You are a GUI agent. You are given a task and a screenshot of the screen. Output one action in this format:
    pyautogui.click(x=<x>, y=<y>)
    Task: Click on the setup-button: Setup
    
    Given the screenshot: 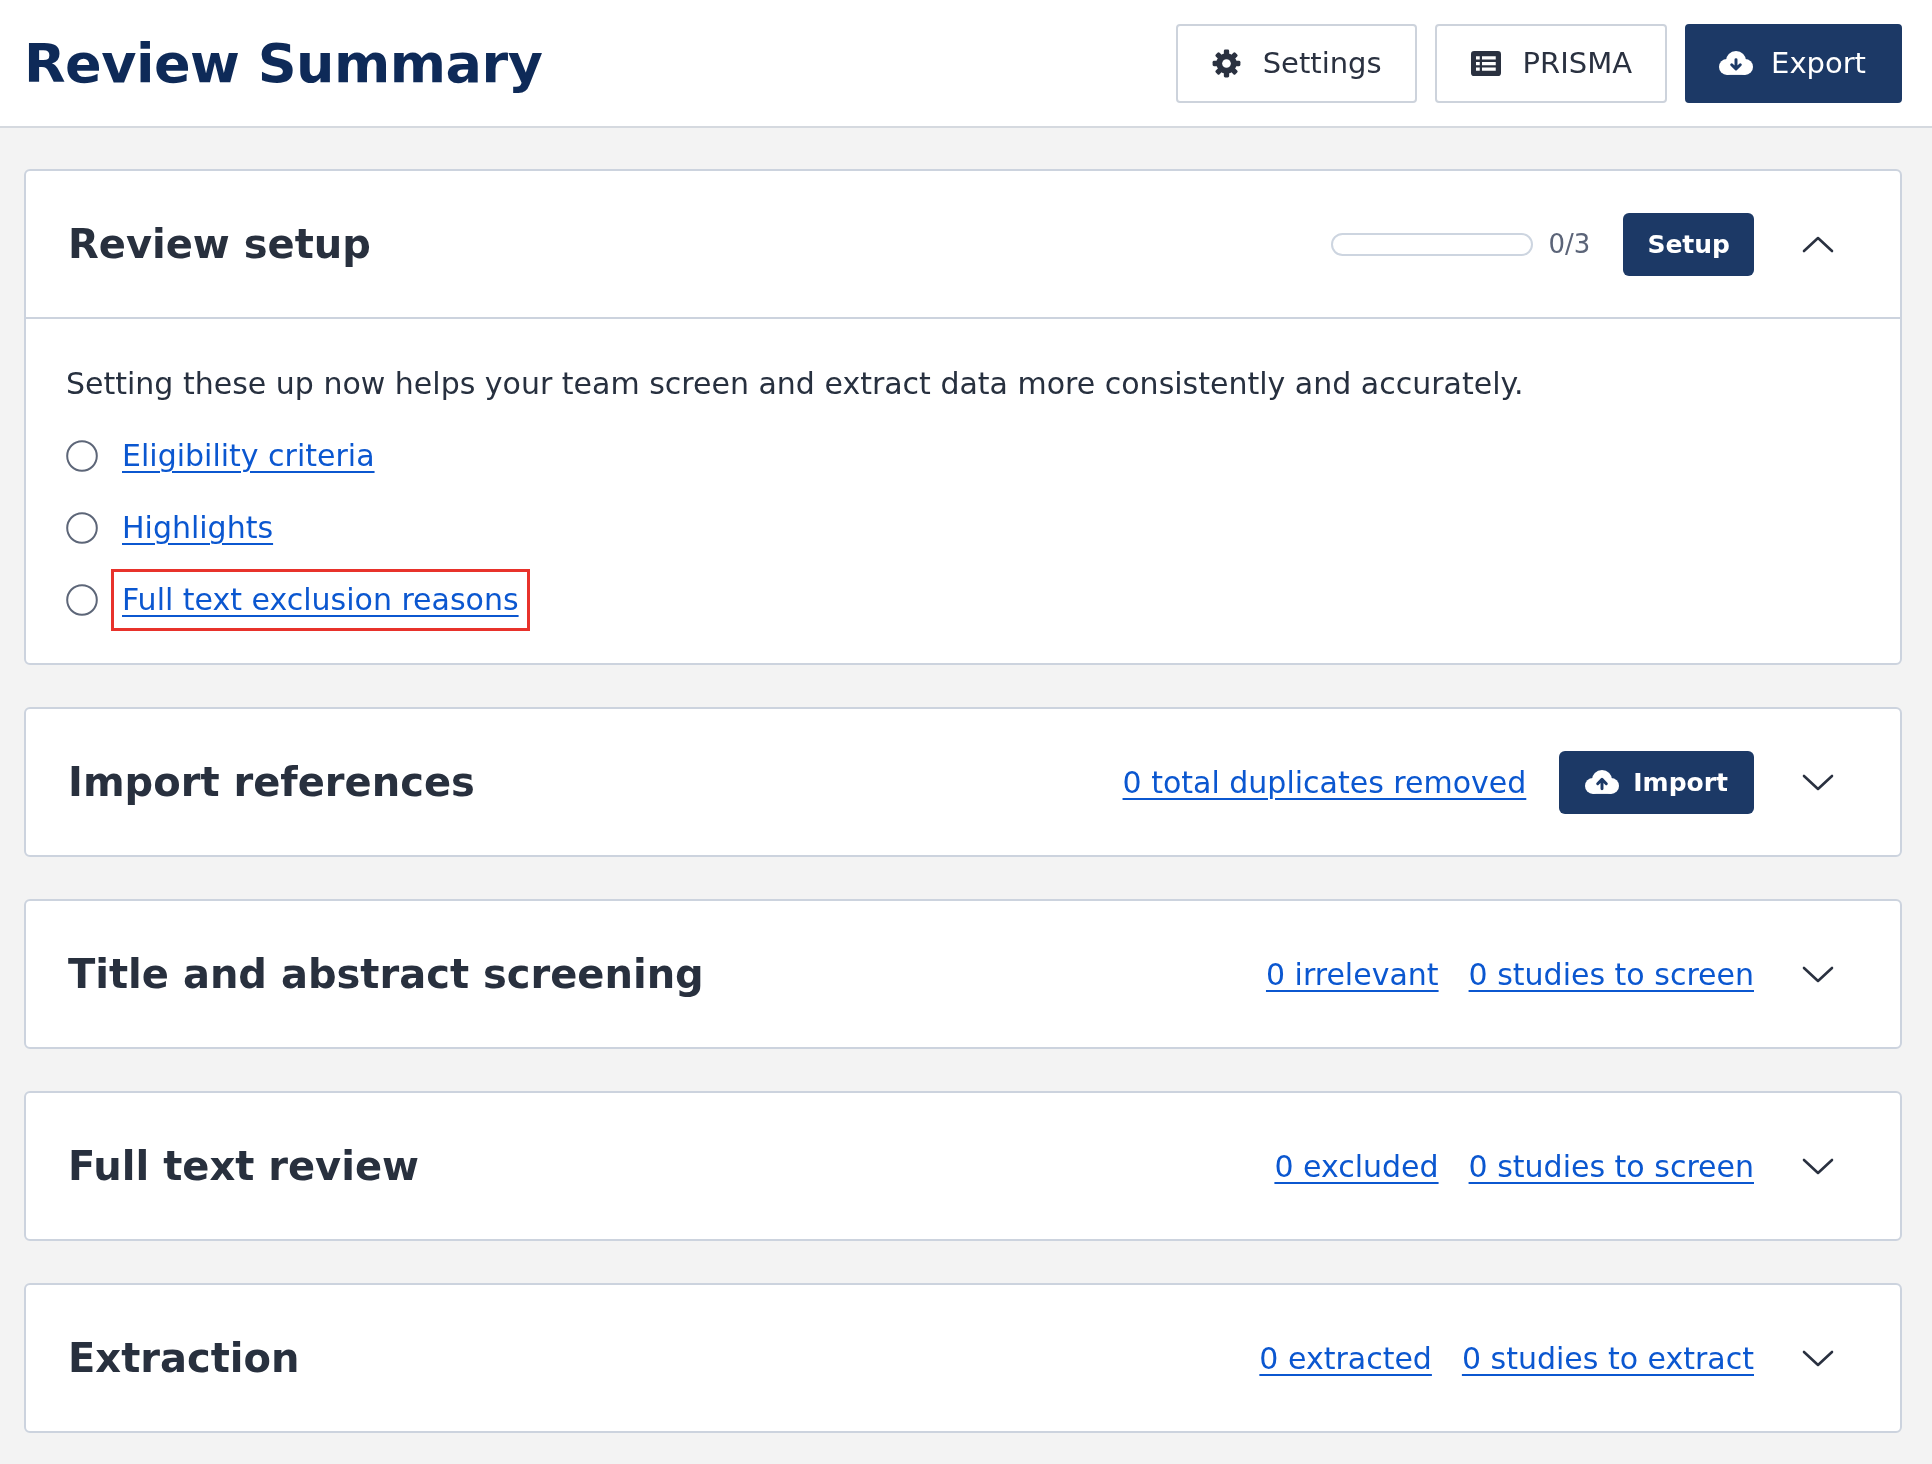 What is the action you would take?
    pyautogui.click(x=1688, y=244)
    